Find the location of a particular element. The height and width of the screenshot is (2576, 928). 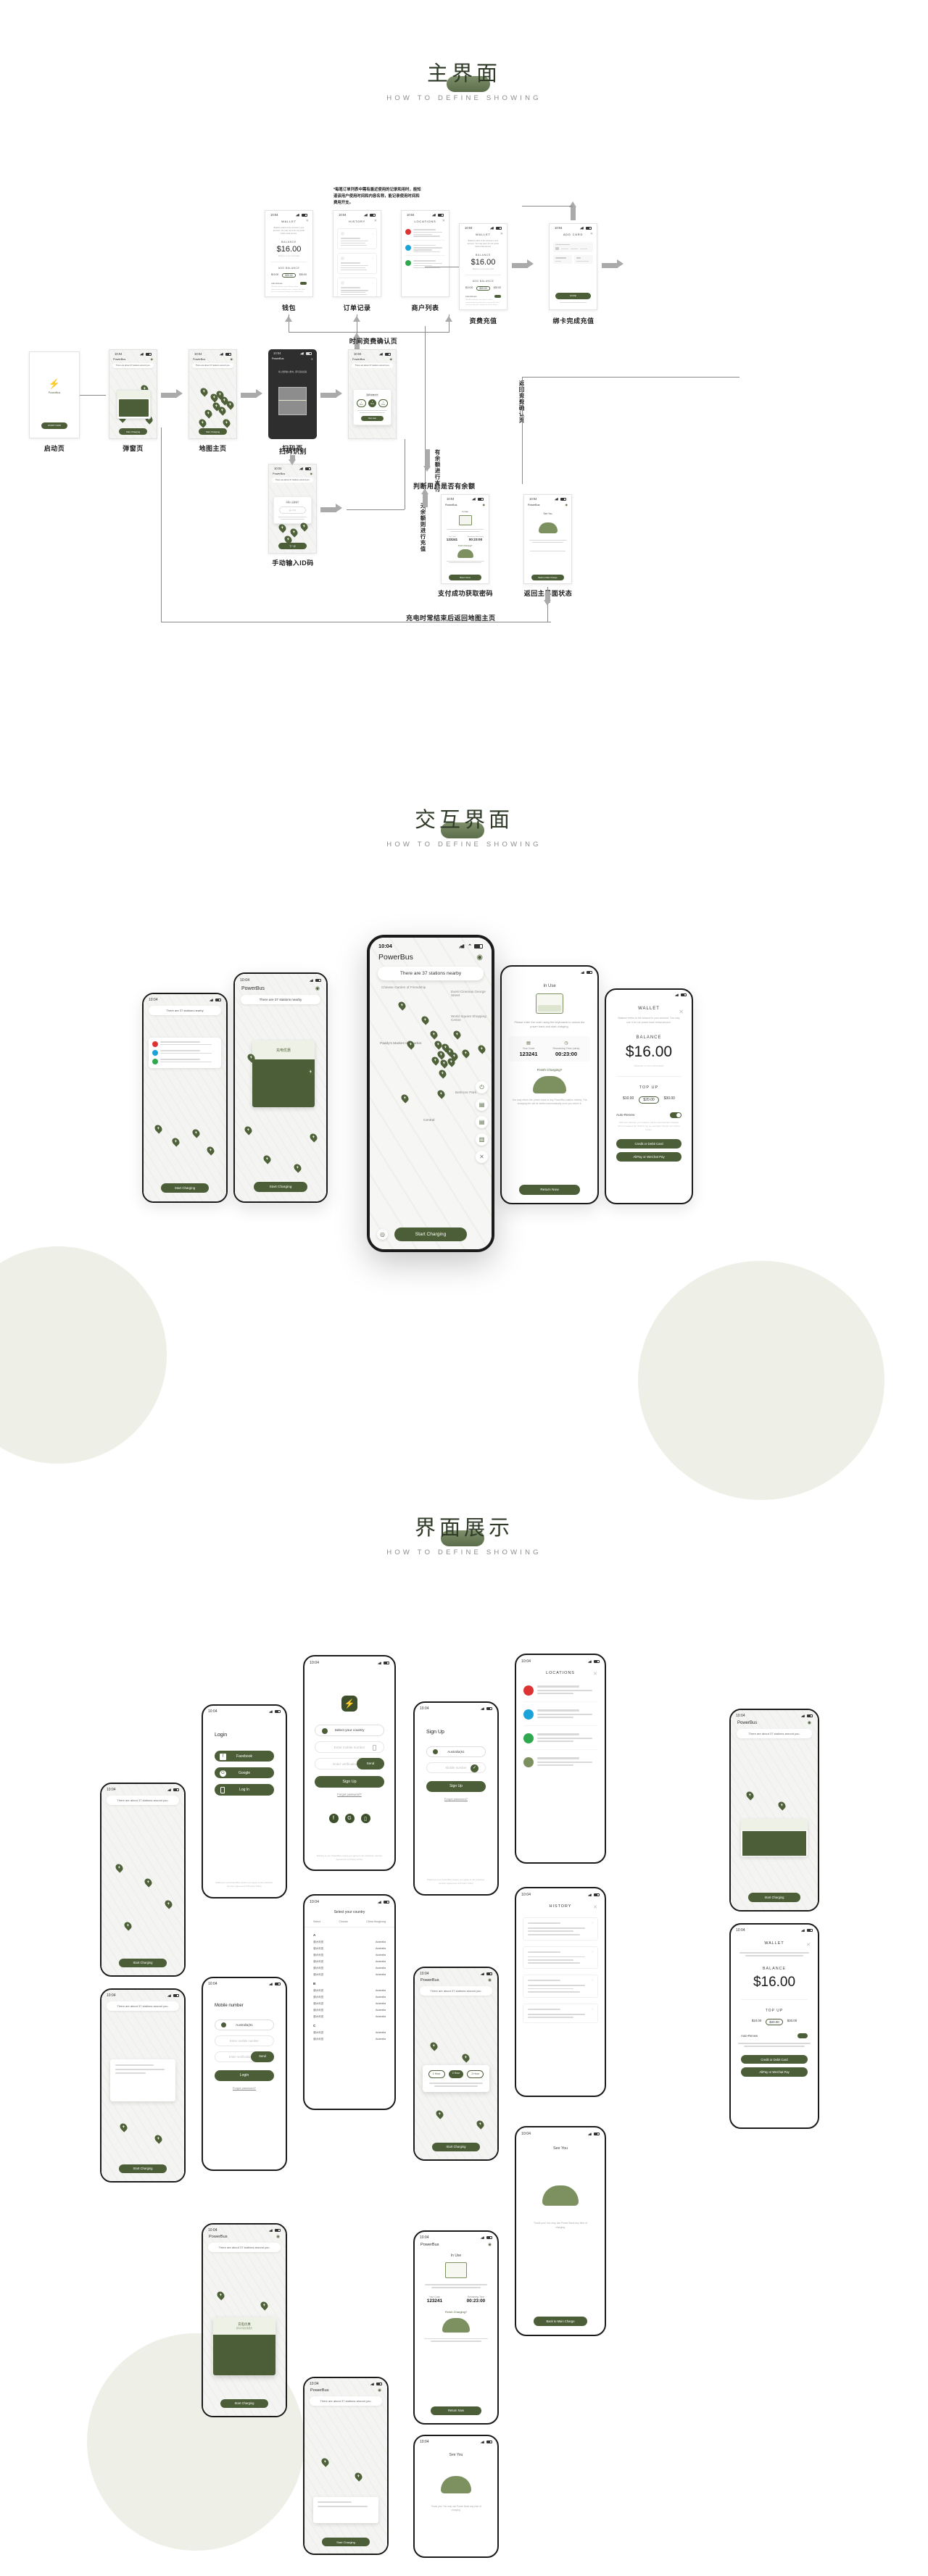

phone-icon: ▯ is located at coordinates (365, 1818).